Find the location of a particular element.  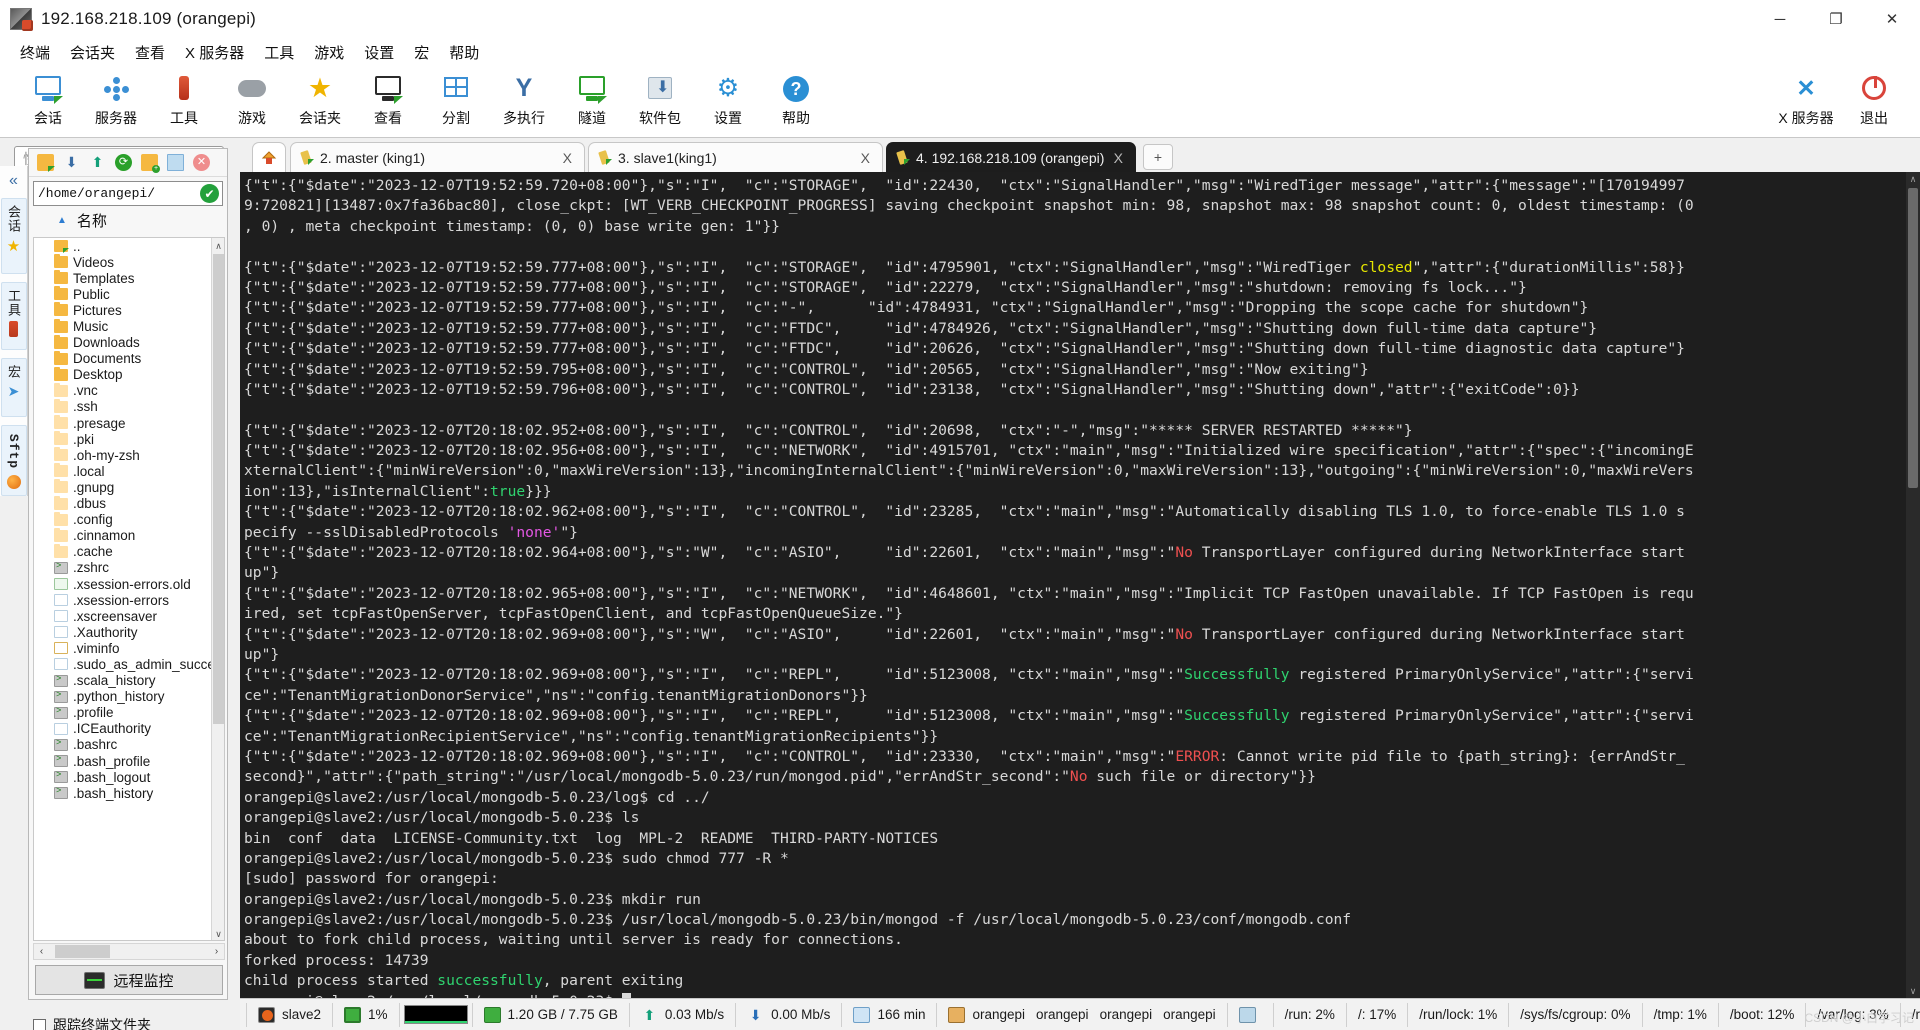

sftp-file-row: .bash_logout is located at coordinates (129, 777).